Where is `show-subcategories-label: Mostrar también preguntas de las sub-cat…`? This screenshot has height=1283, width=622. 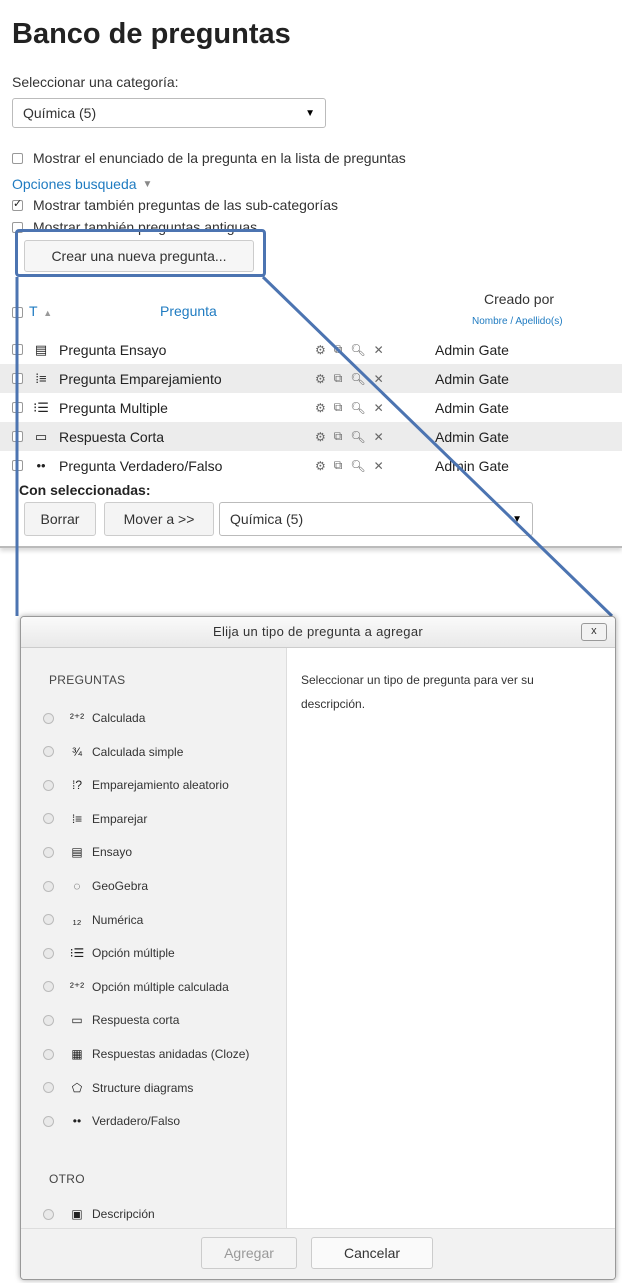
show-subcategories-label: Mostrar también preguntas de las sub-cat… is located at coordinates (186, 205).